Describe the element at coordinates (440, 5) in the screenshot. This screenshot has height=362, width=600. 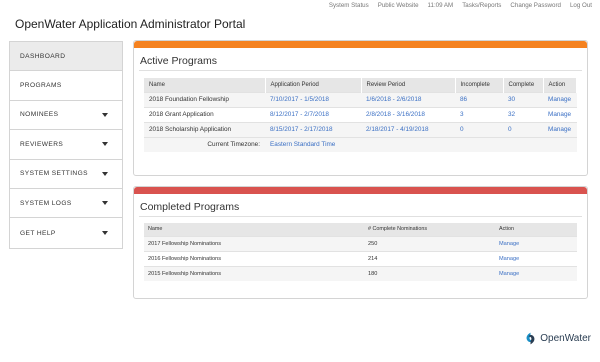
I see `clock: 11:09 AM` at that location.